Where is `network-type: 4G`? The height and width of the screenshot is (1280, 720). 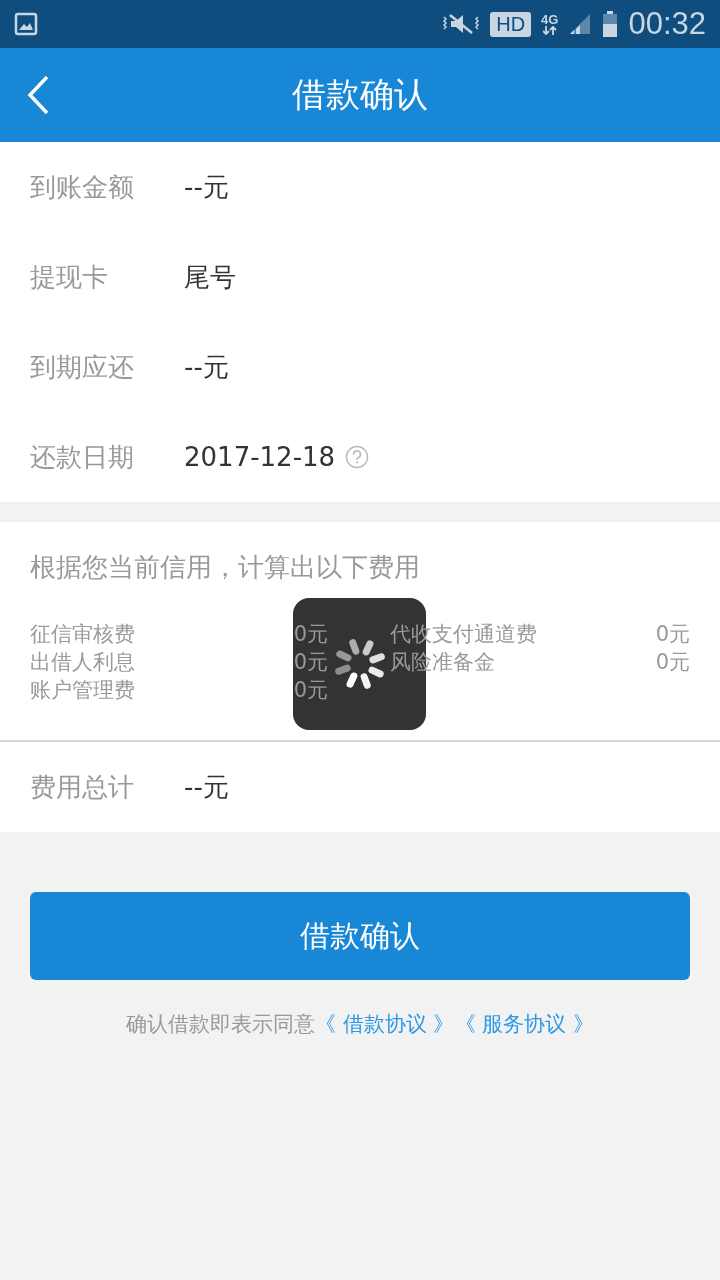 network-type: 4G is located at coordinates (550, 19).